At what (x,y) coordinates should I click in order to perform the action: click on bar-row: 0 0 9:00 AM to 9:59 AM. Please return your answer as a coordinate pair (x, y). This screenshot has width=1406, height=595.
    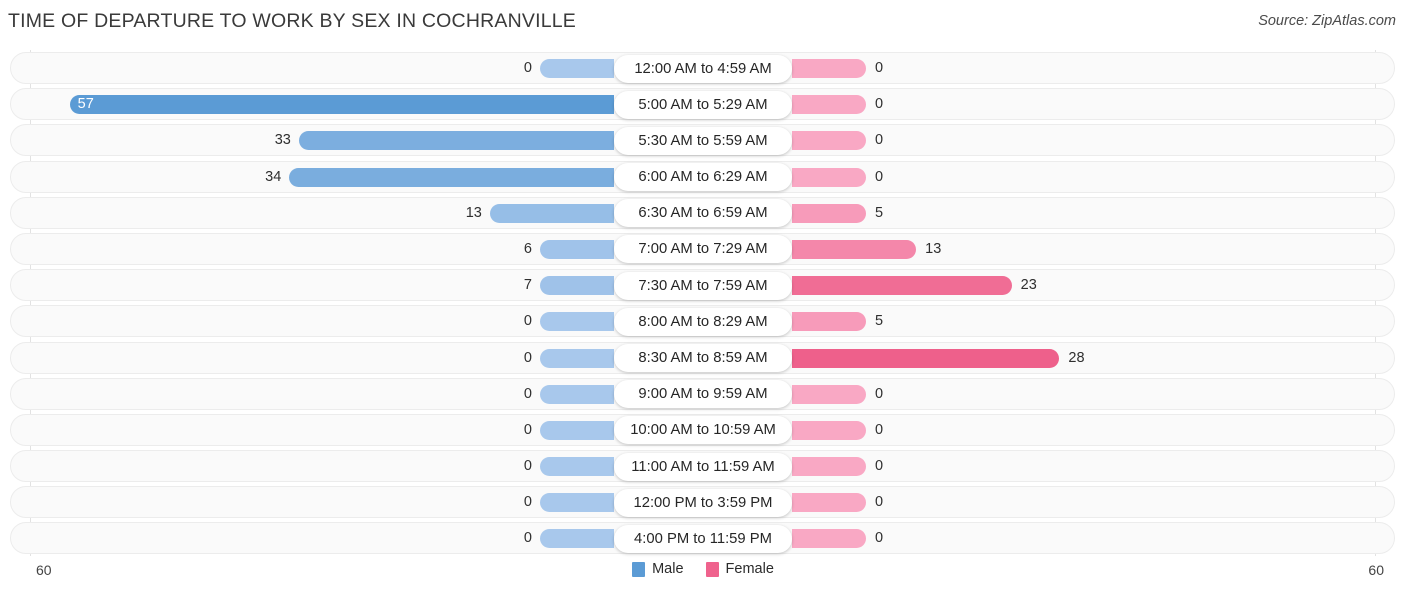
    Looking at the image, I should click on (703, 394).